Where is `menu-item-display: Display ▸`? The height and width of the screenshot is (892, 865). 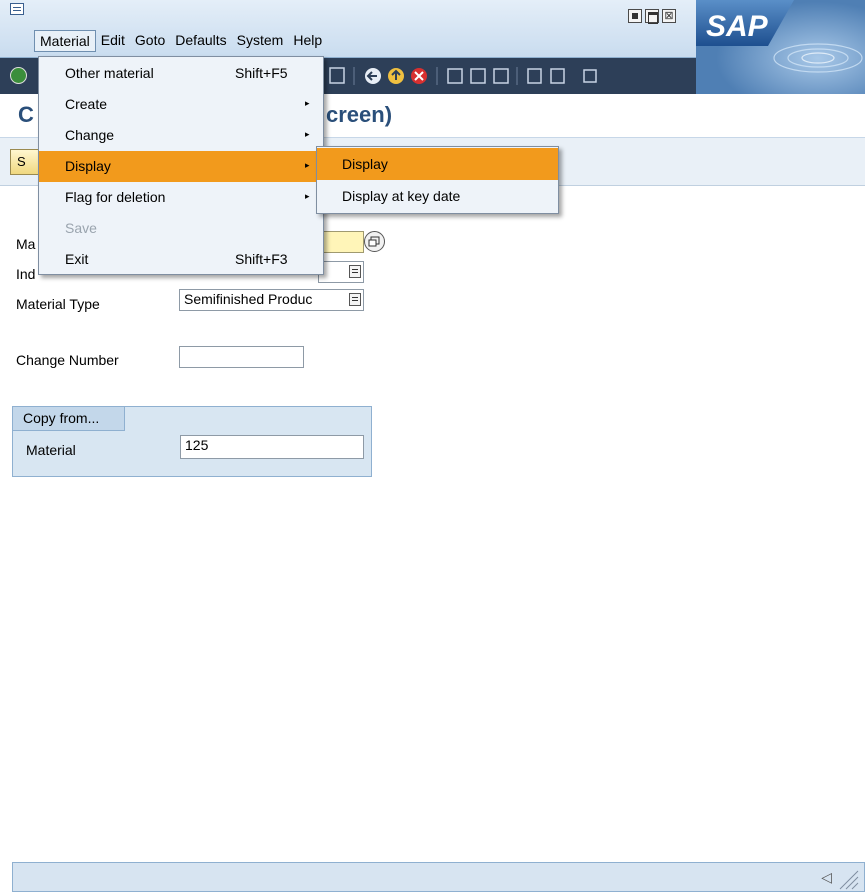
menu-item-display: Display ▸ is located at coordinates (181, 166).